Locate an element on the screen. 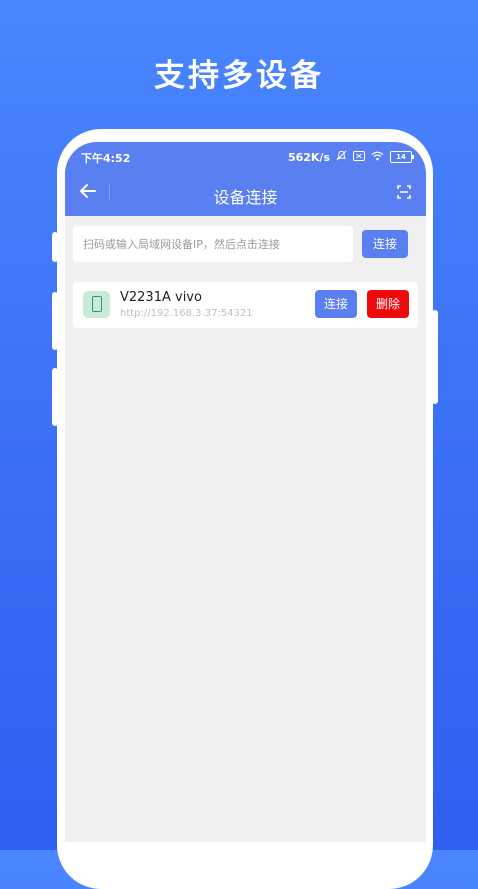 The height and width of the screenshot is (889, 478). device-connect-button: 连接 is located at coordinates (336, 304).